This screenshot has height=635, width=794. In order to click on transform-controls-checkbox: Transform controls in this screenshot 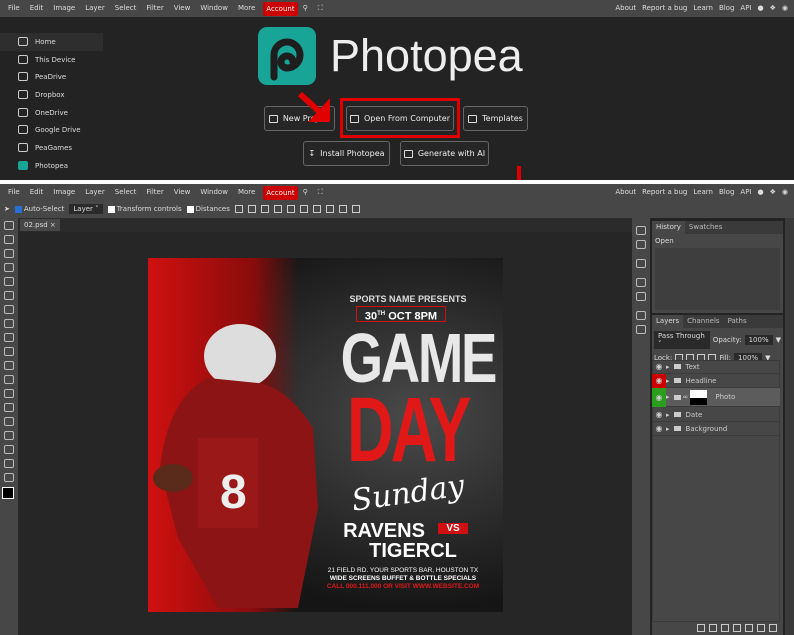, I will do `click(144, 209)`.